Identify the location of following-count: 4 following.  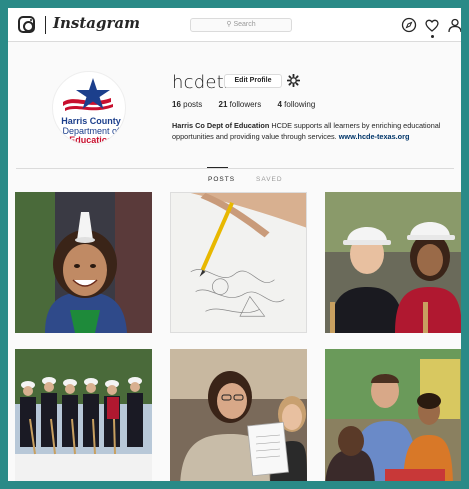
(296, 104).